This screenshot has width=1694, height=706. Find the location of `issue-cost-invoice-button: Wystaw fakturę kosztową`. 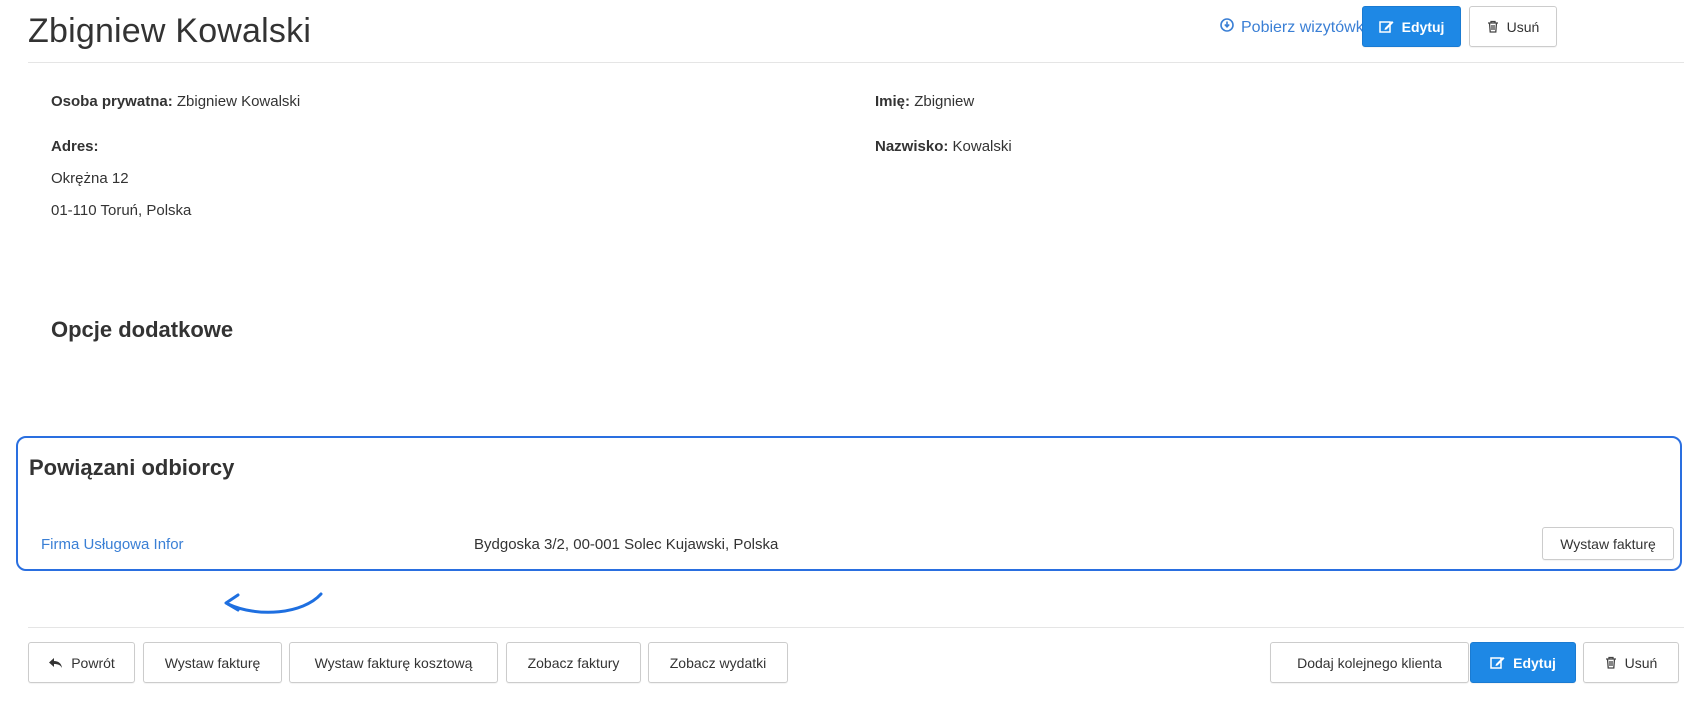

issue-cost-invoice-button: Wystaw fakturę kosztową is located at coordinates (393, 662).